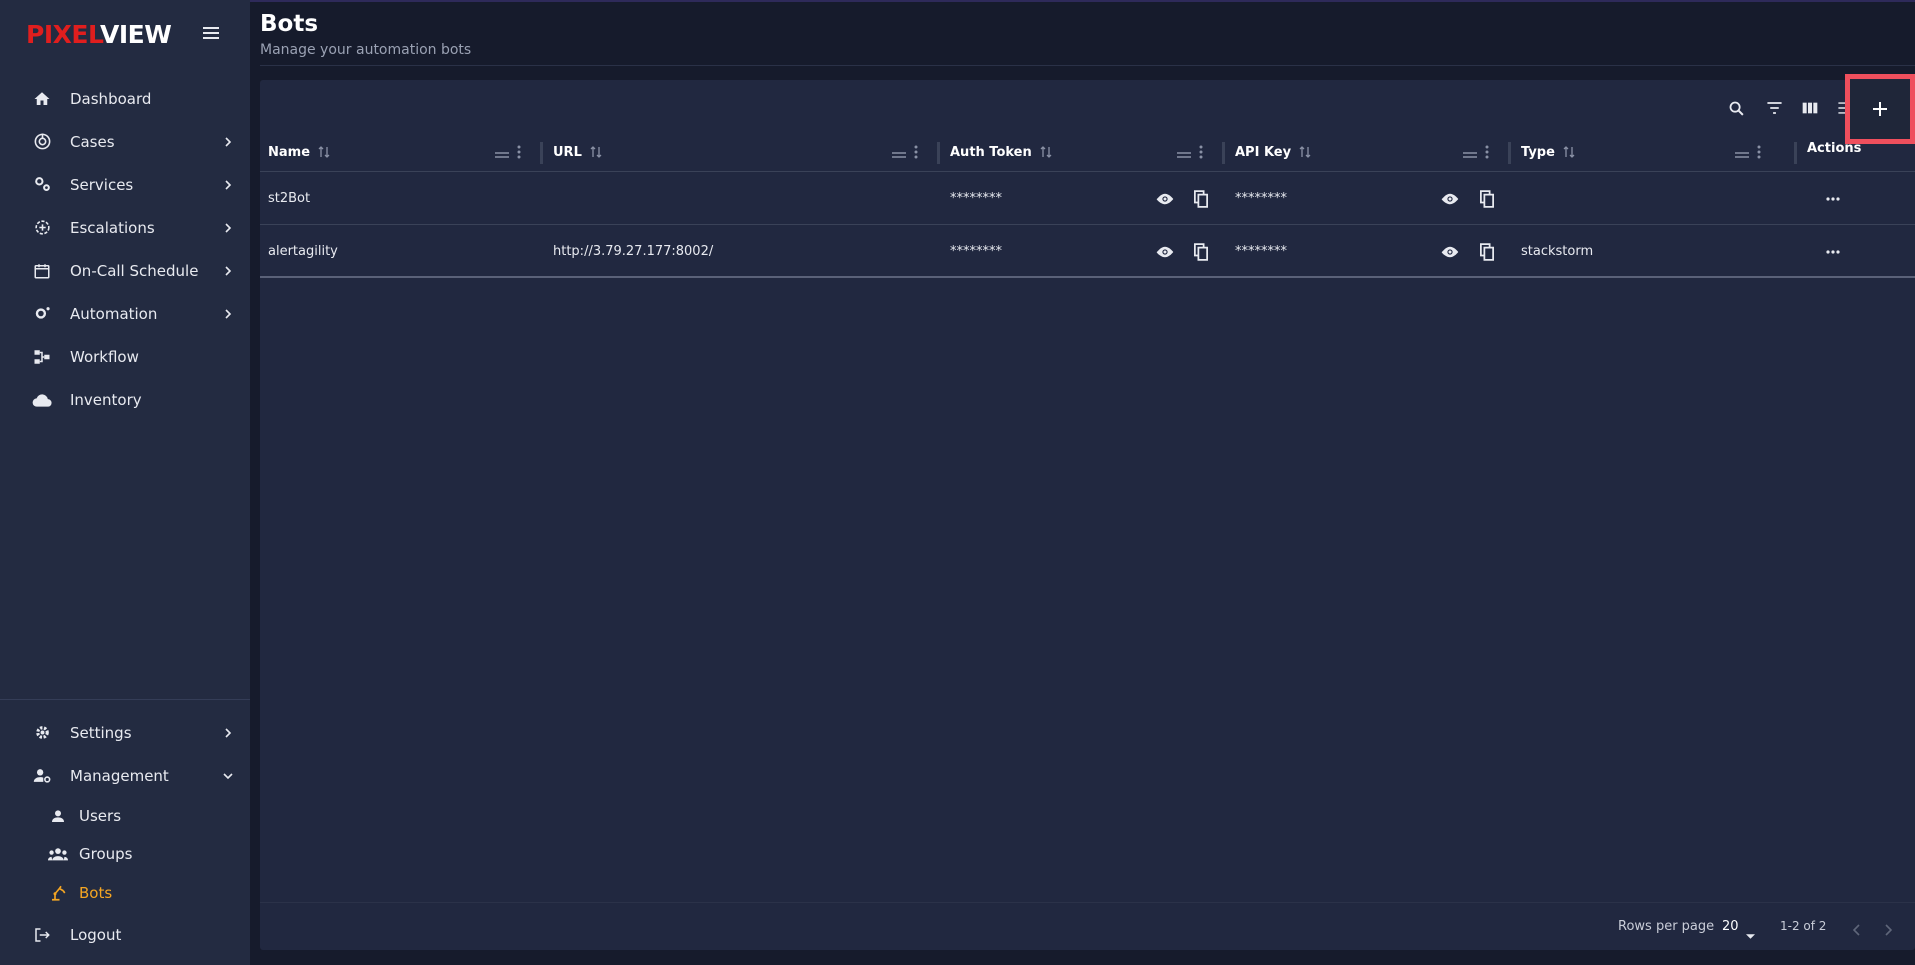 Image resolution: width=1915 pixels, height=965 pixels. What do you see at coordinates (1736, 108) in the screenshot?
I see `search-icon` at bounding box center [1736, 108].